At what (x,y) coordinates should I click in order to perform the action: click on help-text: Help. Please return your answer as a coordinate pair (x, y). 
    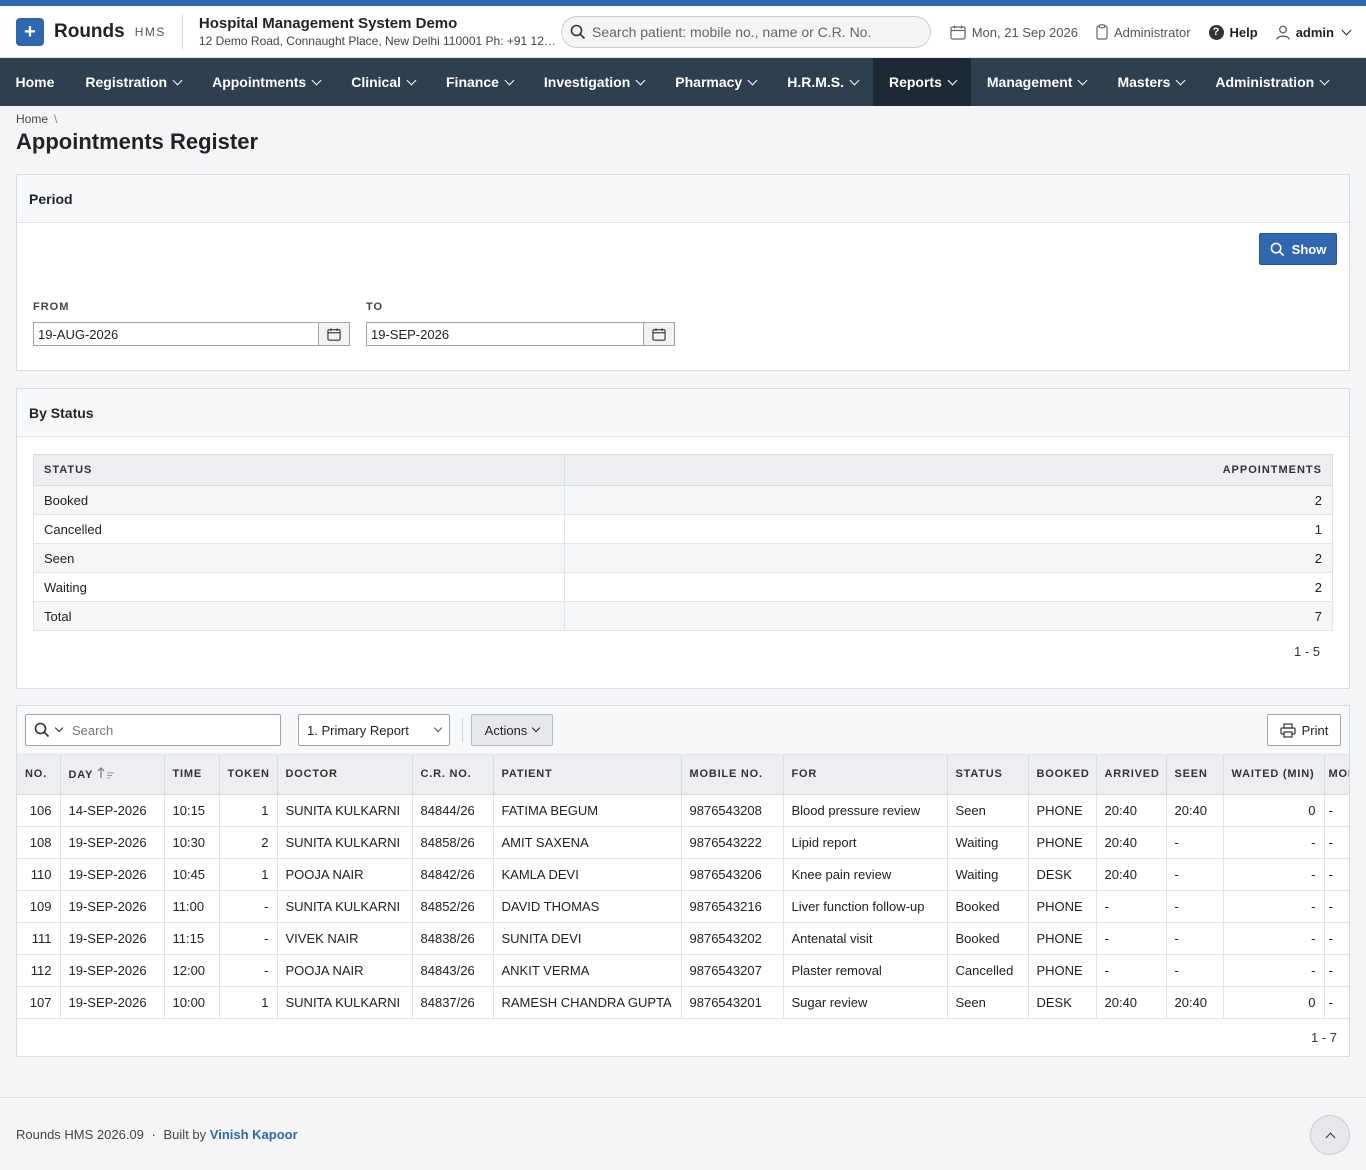
    Looking at the image, I should click on (1243, 32).